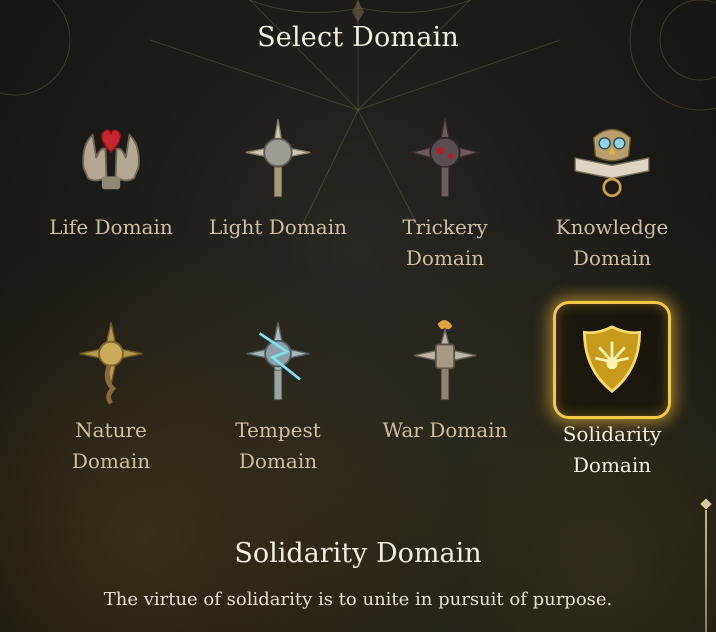 The width and height of the screenshot is (716, 632). What do you see at coordinates (612, 449) in the screenshot?
I see `domain-label: Solidarity Domain` at bounding box center [612, 449].